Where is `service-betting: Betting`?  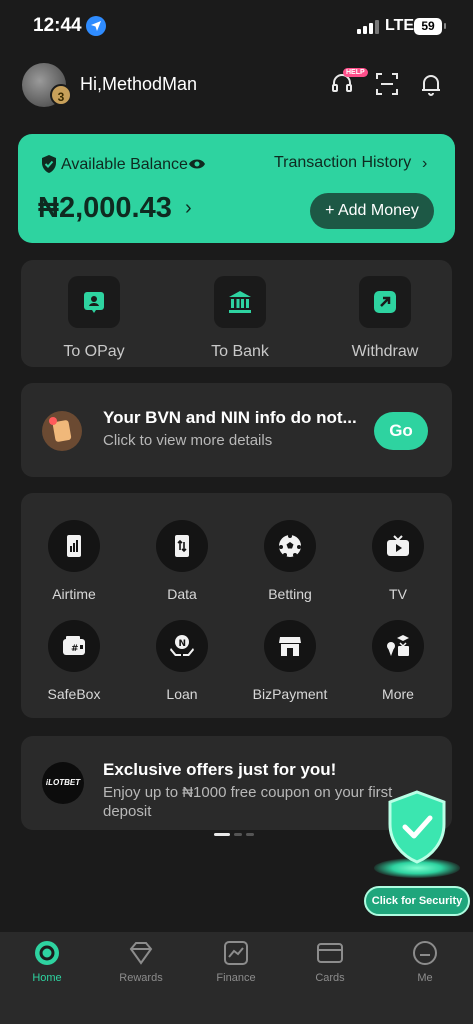 service-betting: Betting is located at coordinates (290, 561).